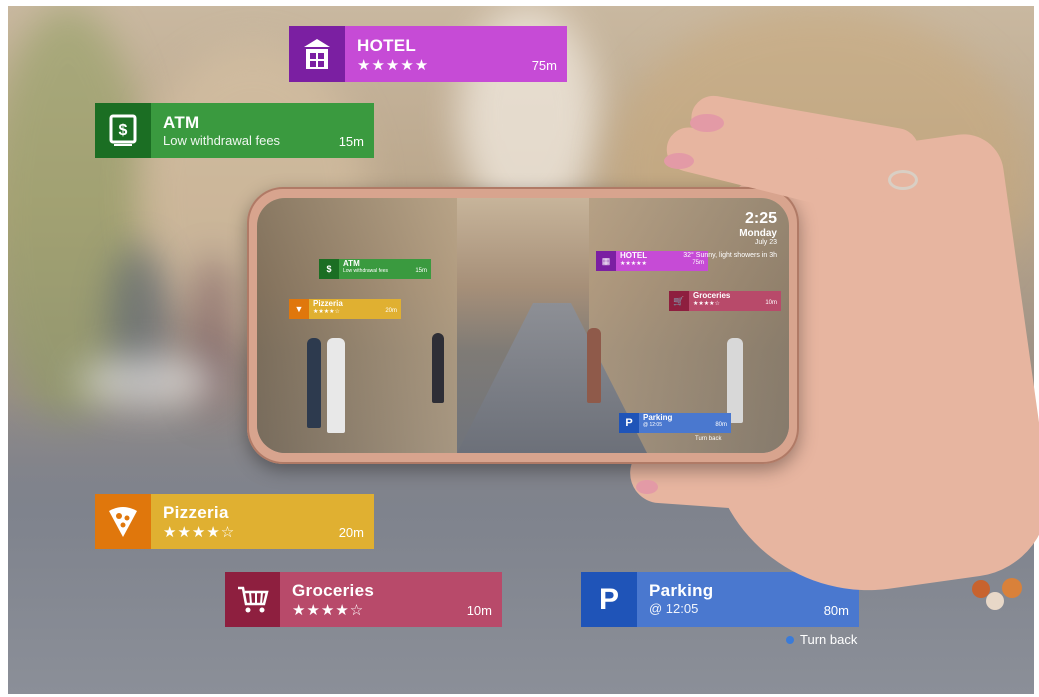 The width and height of the screenshot is (1039, 697). Describe the element at coordinates (829, 639) in the screenshot. I see `turn-back-text: Turn back` at that location.